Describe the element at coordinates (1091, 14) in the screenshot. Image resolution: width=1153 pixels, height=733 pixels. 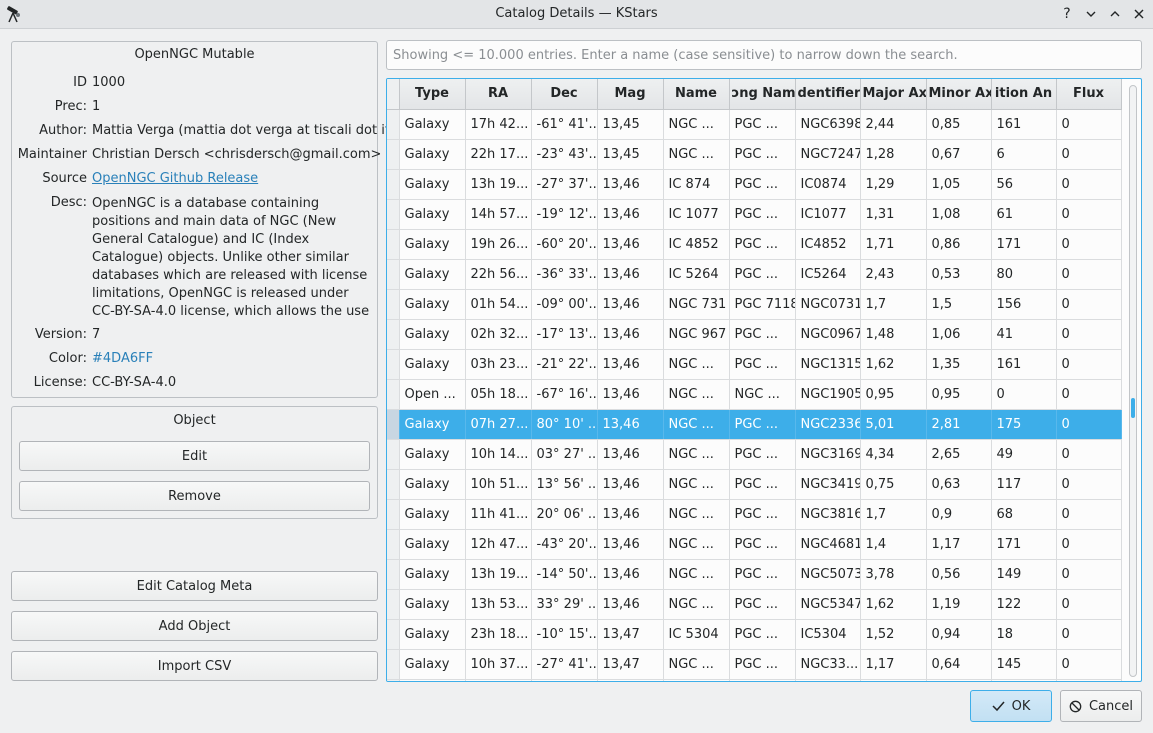
I see `minimize-button` at that location.